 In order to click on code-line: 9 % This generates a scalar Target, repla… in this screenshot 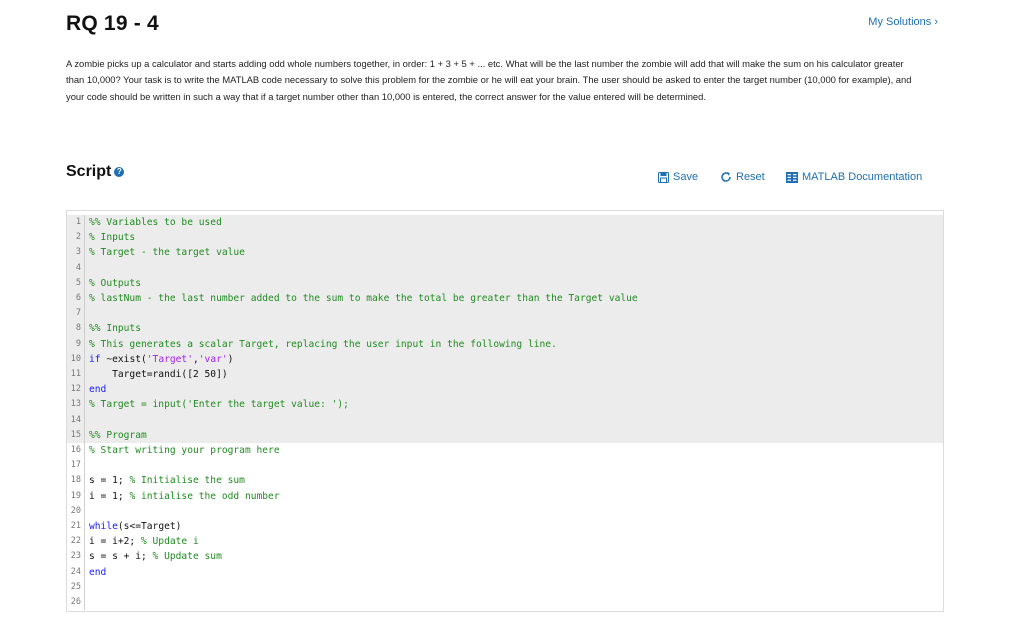, I will do `click(505, 344)`.